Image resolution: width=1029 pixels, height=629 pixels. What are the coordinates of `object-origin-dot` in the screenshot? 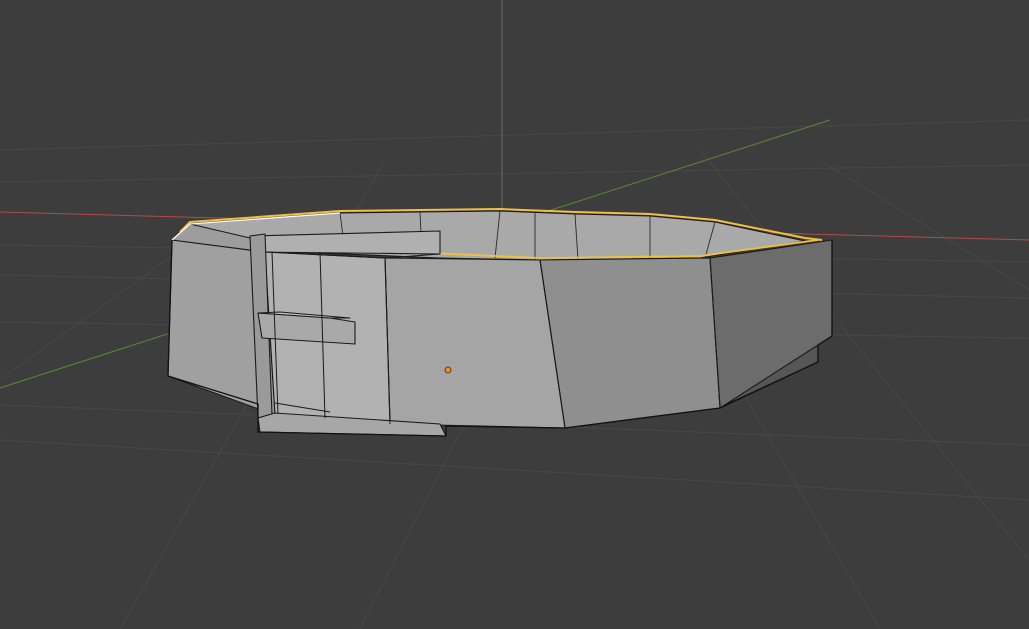 It's located at (448, 370).